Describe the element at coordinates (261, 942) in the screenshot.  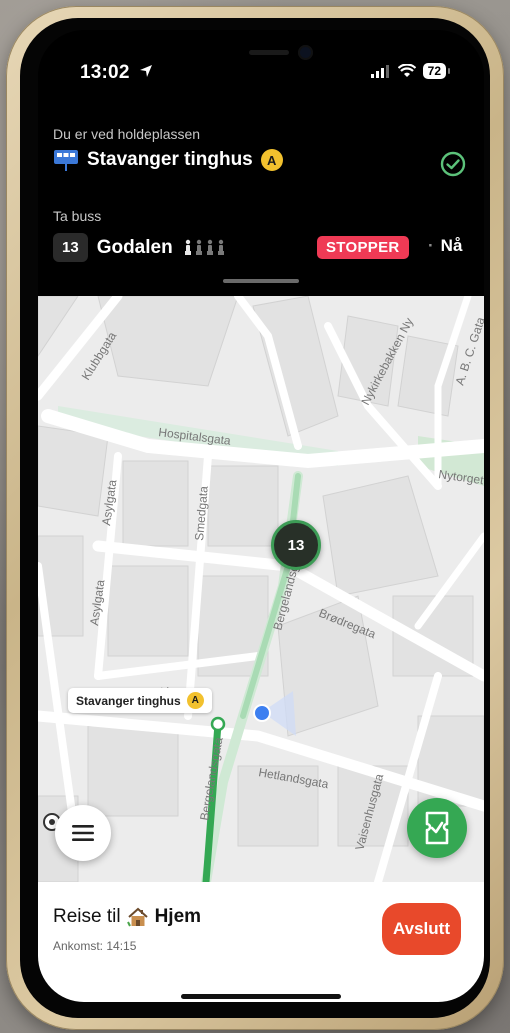
I see `trip-panel: Reise til Hjem Ankomst: 14:15 Avslutt` at that location.